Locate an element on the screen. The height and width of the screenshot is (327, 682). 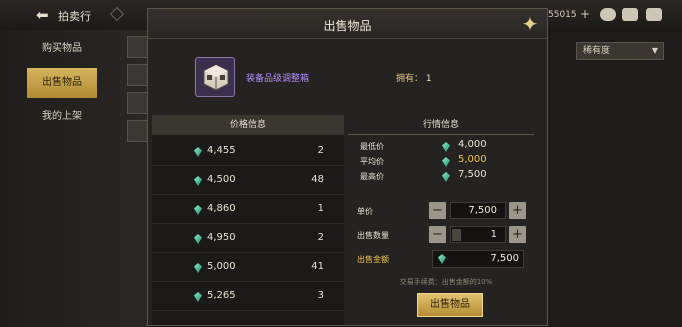
decrease-quantity-button: − is located at coordinates (437, 234).